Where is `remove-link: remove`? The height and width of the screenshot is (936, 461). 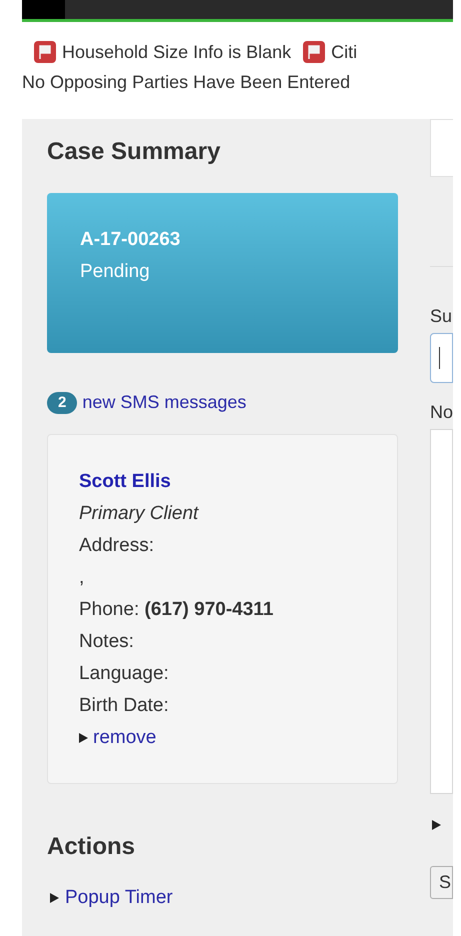 remove-link: remove is located at coordinates (124, 738).